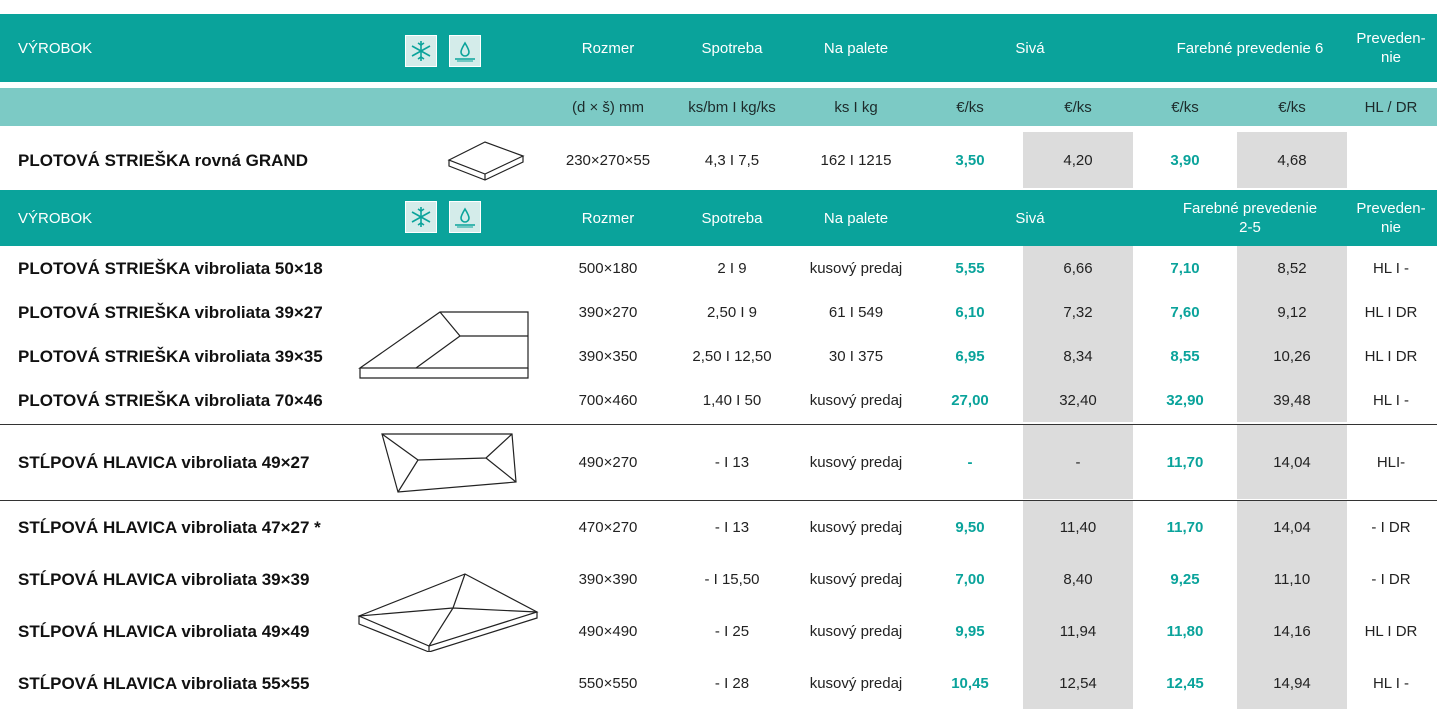  What do you see at coordinates (1078, 160) in the screenshot?
I see `price-grey-vat: 4,20` at bounding box center [1078, 160].